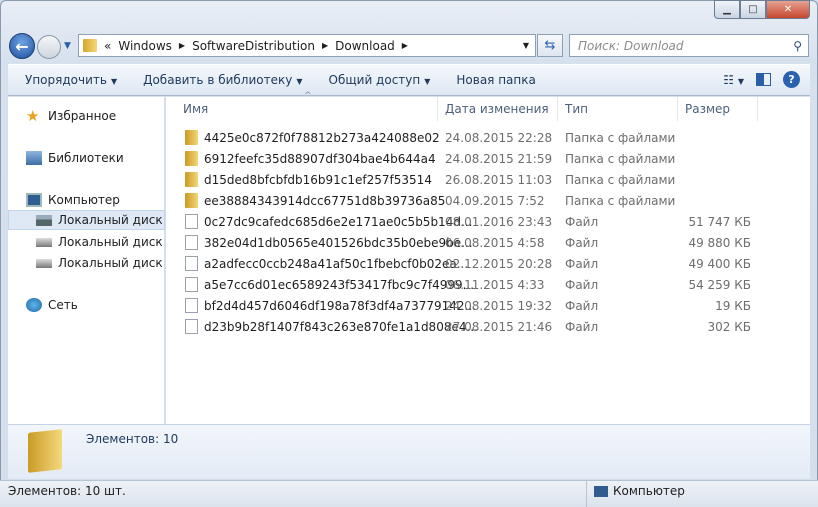 This screenshot has width=818, height=507. What do you see at coordinates (719, 242) in the screenshot?
I see `file-size: 49 880 КБ` at bounding box center [719, 242].